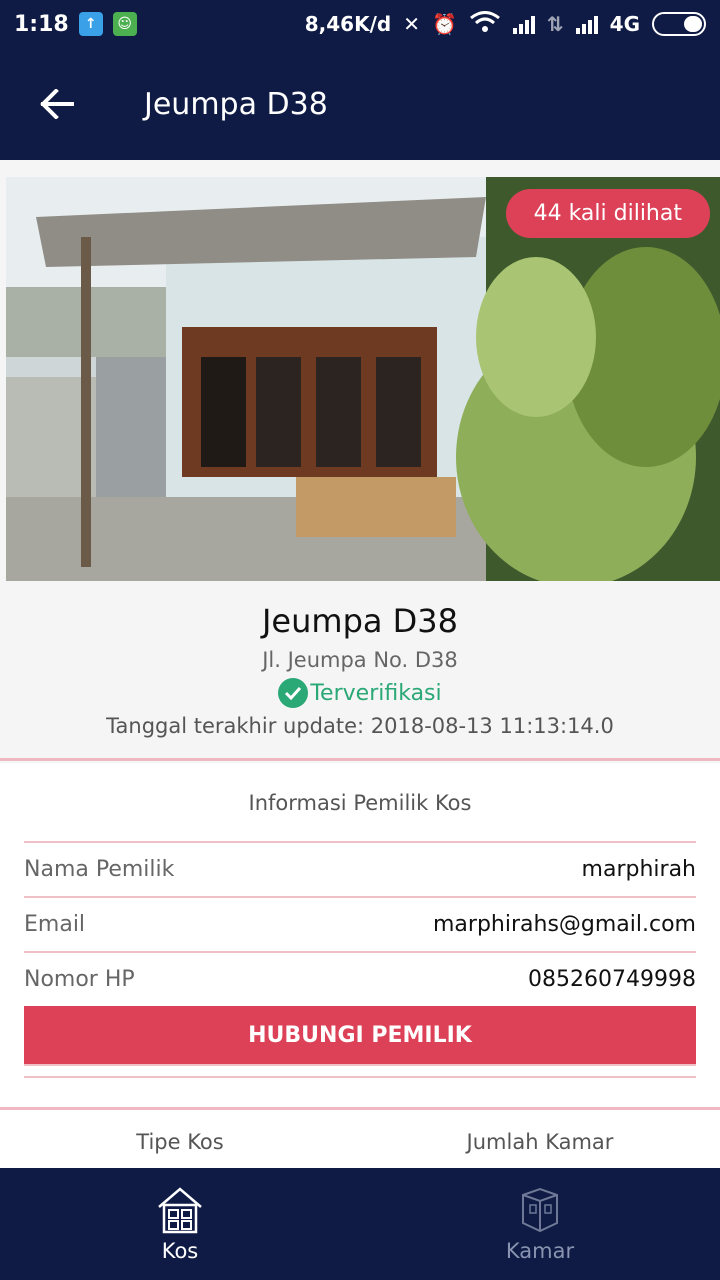  I want to click on views-badge: 44 kali dilihat, so click(607, 213).